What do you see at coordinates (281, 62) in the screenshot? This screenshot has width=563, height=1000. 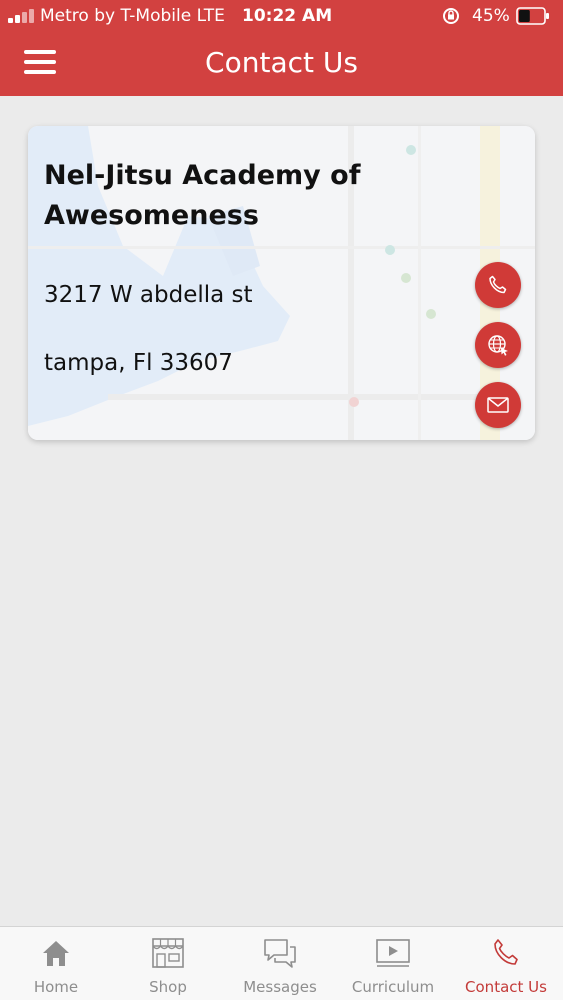 I see `page-title: Contact Us` at bounding box center [281, 62].